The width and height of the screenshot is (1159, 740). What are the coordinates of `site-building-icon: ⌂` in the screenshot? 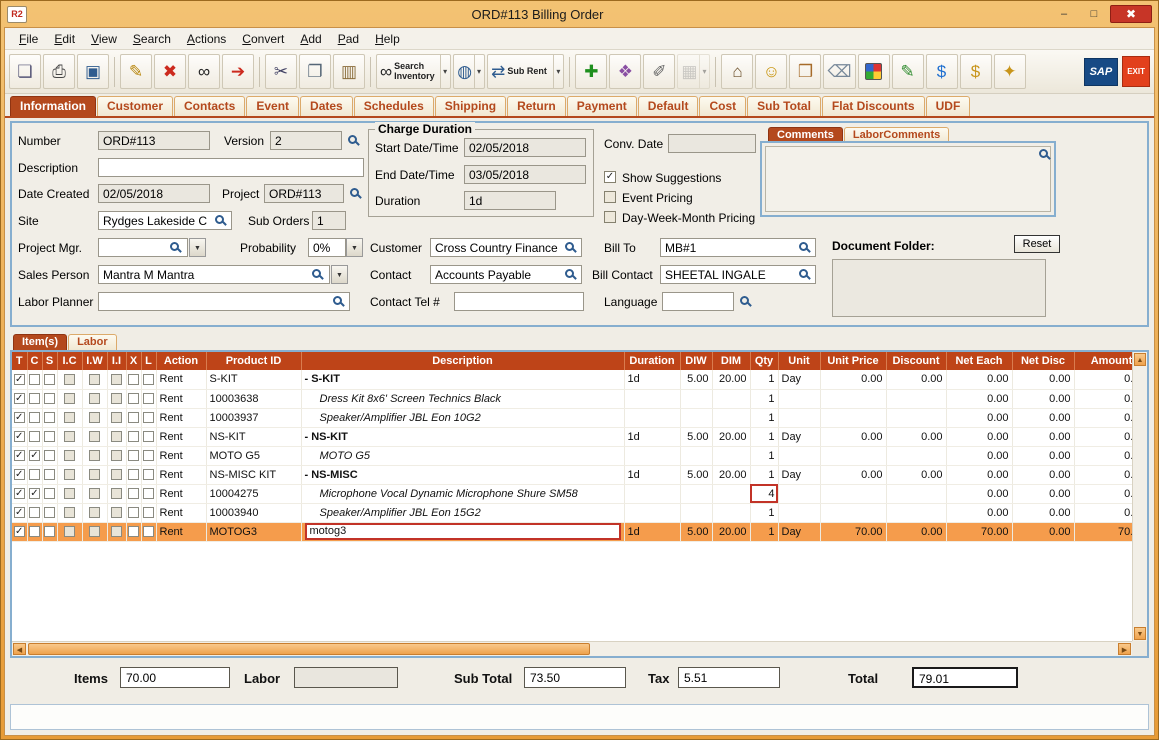 It's located at (737, 71).